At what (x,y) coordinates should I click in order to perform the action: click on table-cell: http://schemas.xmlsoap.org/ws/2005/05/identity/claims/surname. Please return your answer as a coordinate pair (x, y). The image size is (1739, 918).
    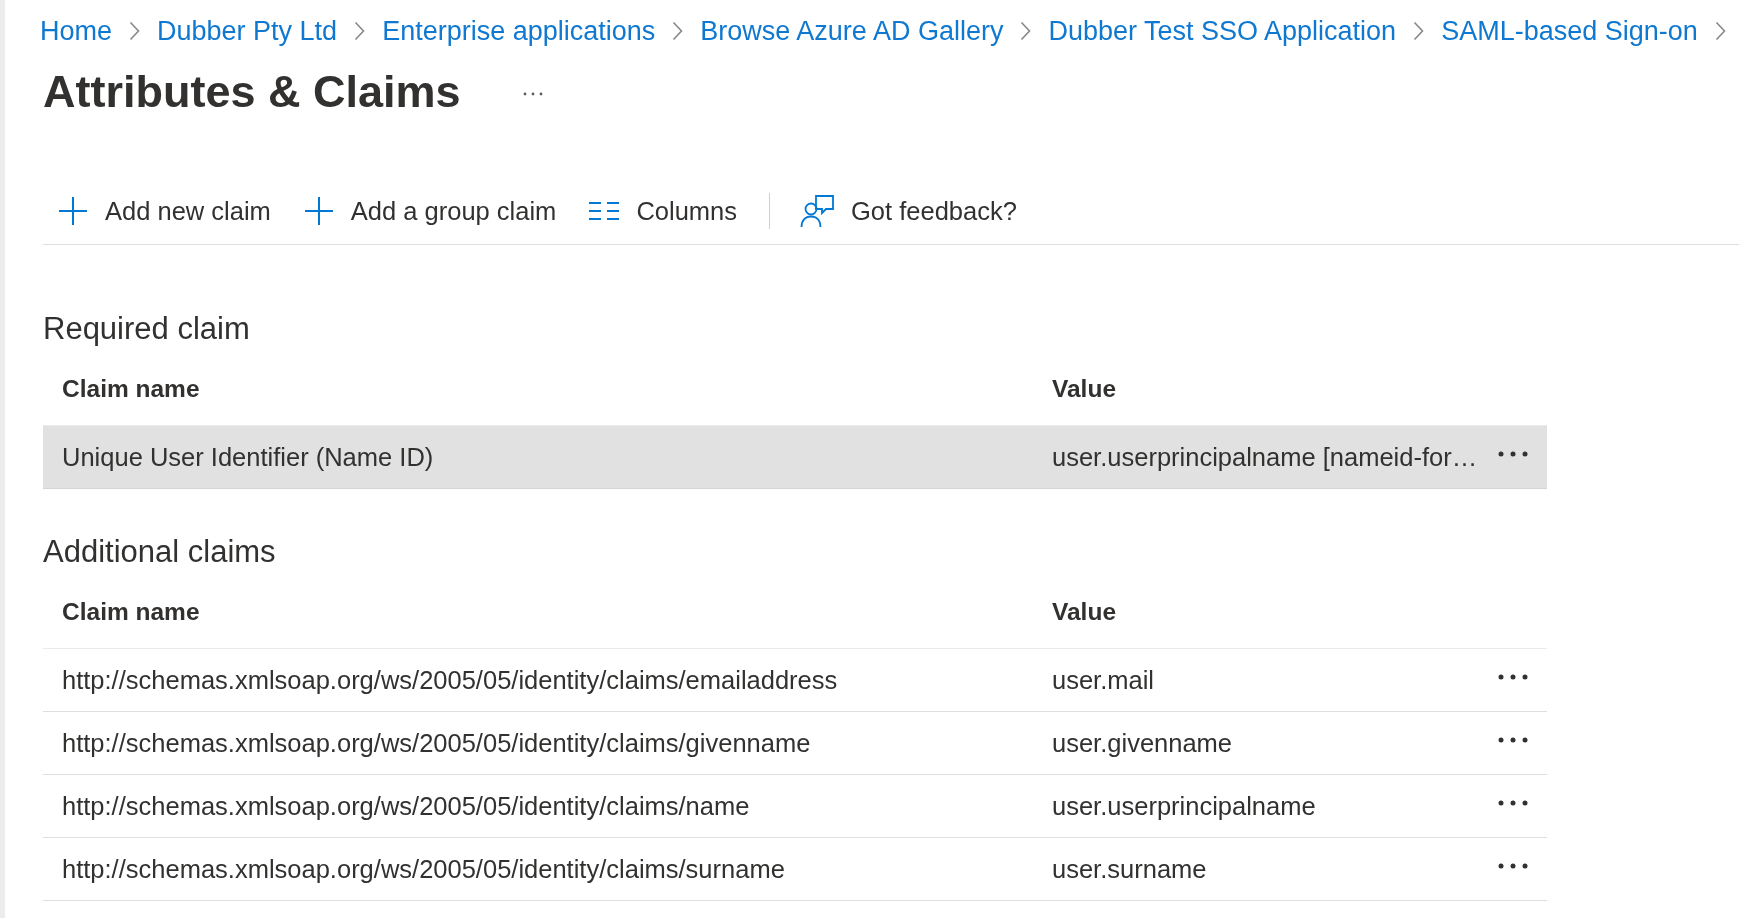
    Looking at the image, I should click on (423, 869).